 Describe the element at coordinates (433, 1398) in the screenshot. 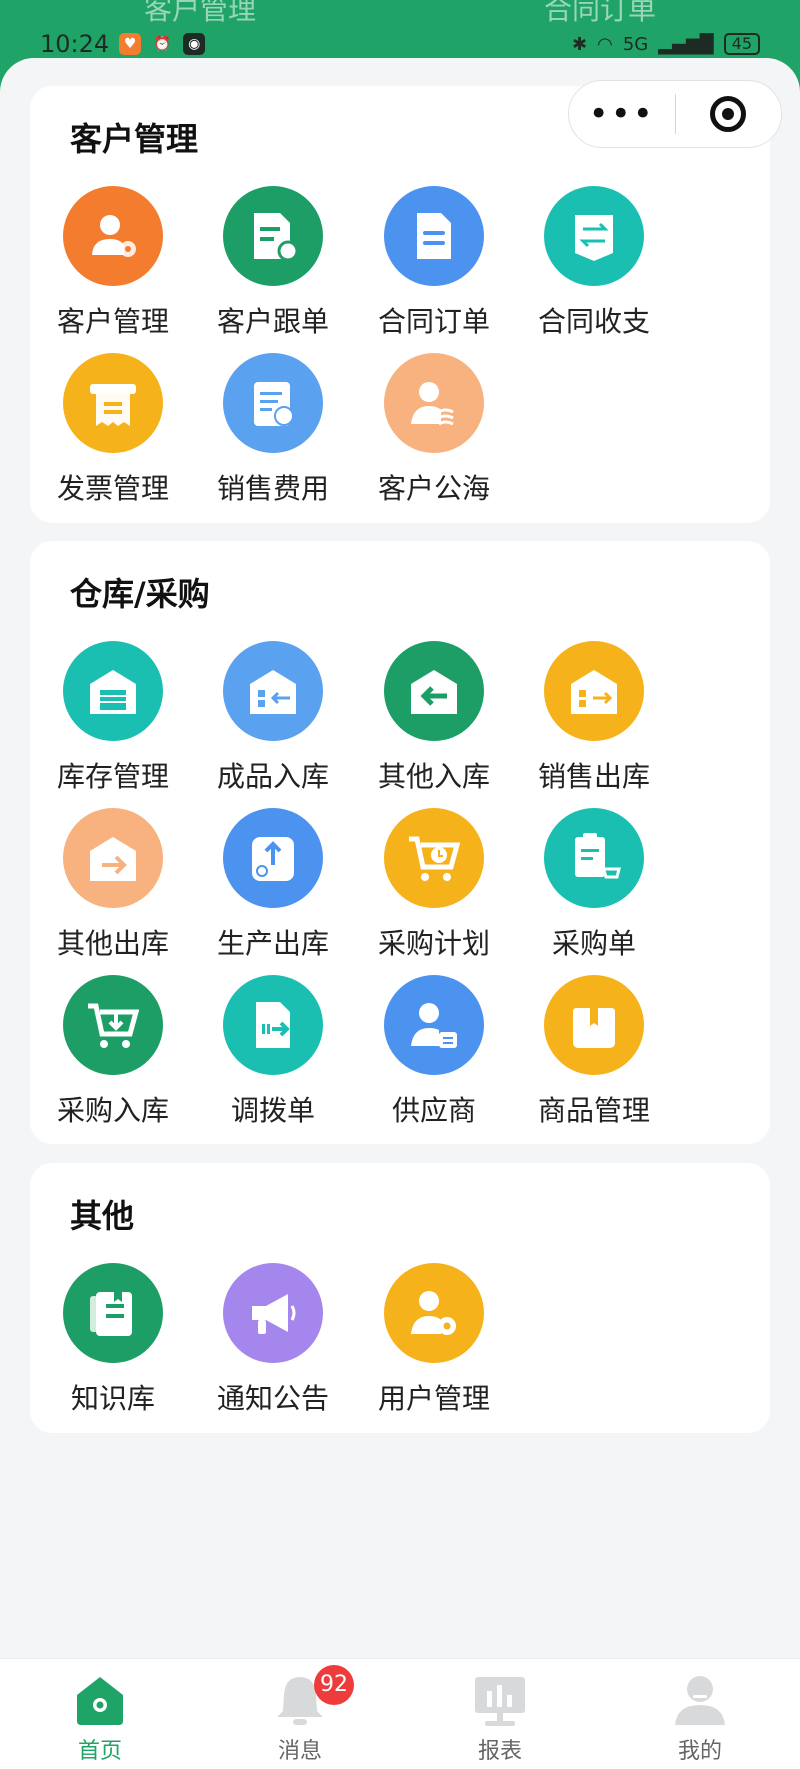

I see `menu-item-label: 用户管理` at that location.